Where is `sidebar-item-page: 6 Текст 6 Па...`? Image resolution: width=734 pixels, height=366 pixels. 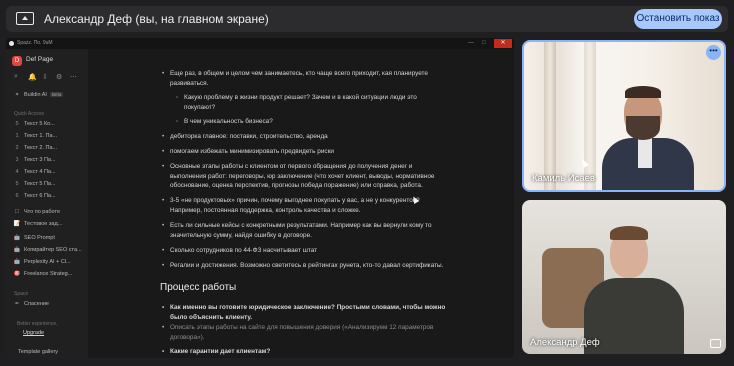
sidebar-item-page: 6 Текст 6 Па... is located at coordinates (34, 198).